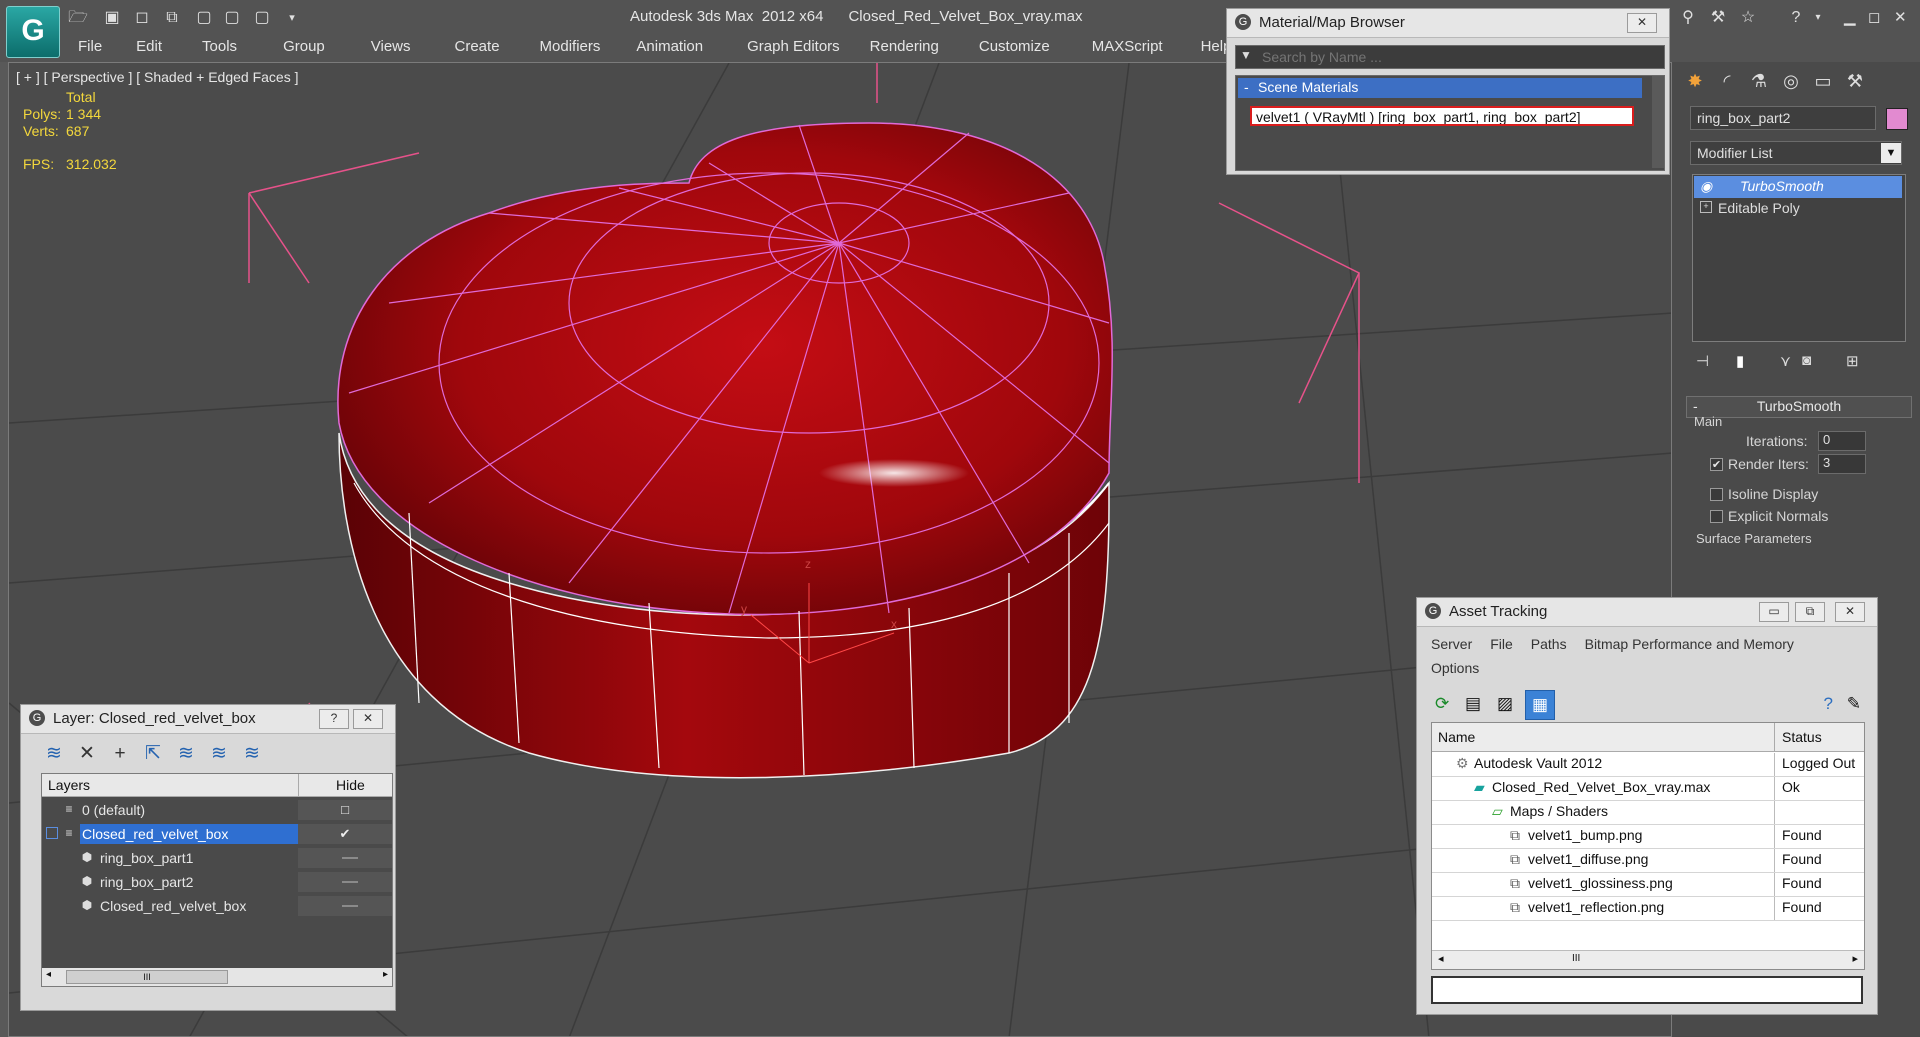  I want to click on table-view-icon: ▦, so click(1540, 705).